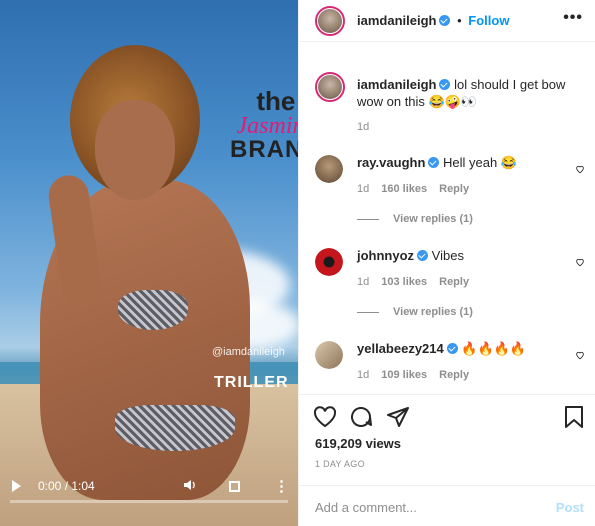 The width and height of the screenshot is (595, 526). I want to click on comment-username: ray.vaughn, so click(391, 162).